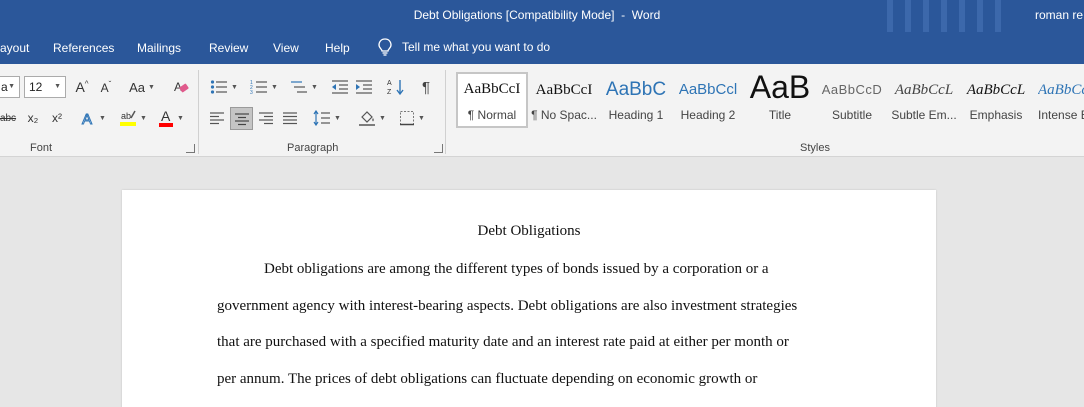 The width and height of the screenshot is (1084, 407). What do you see at coordinates (636, 89) in the screenshot?
I see `style-preview: AaBbC` at bounding box center [636, 89].